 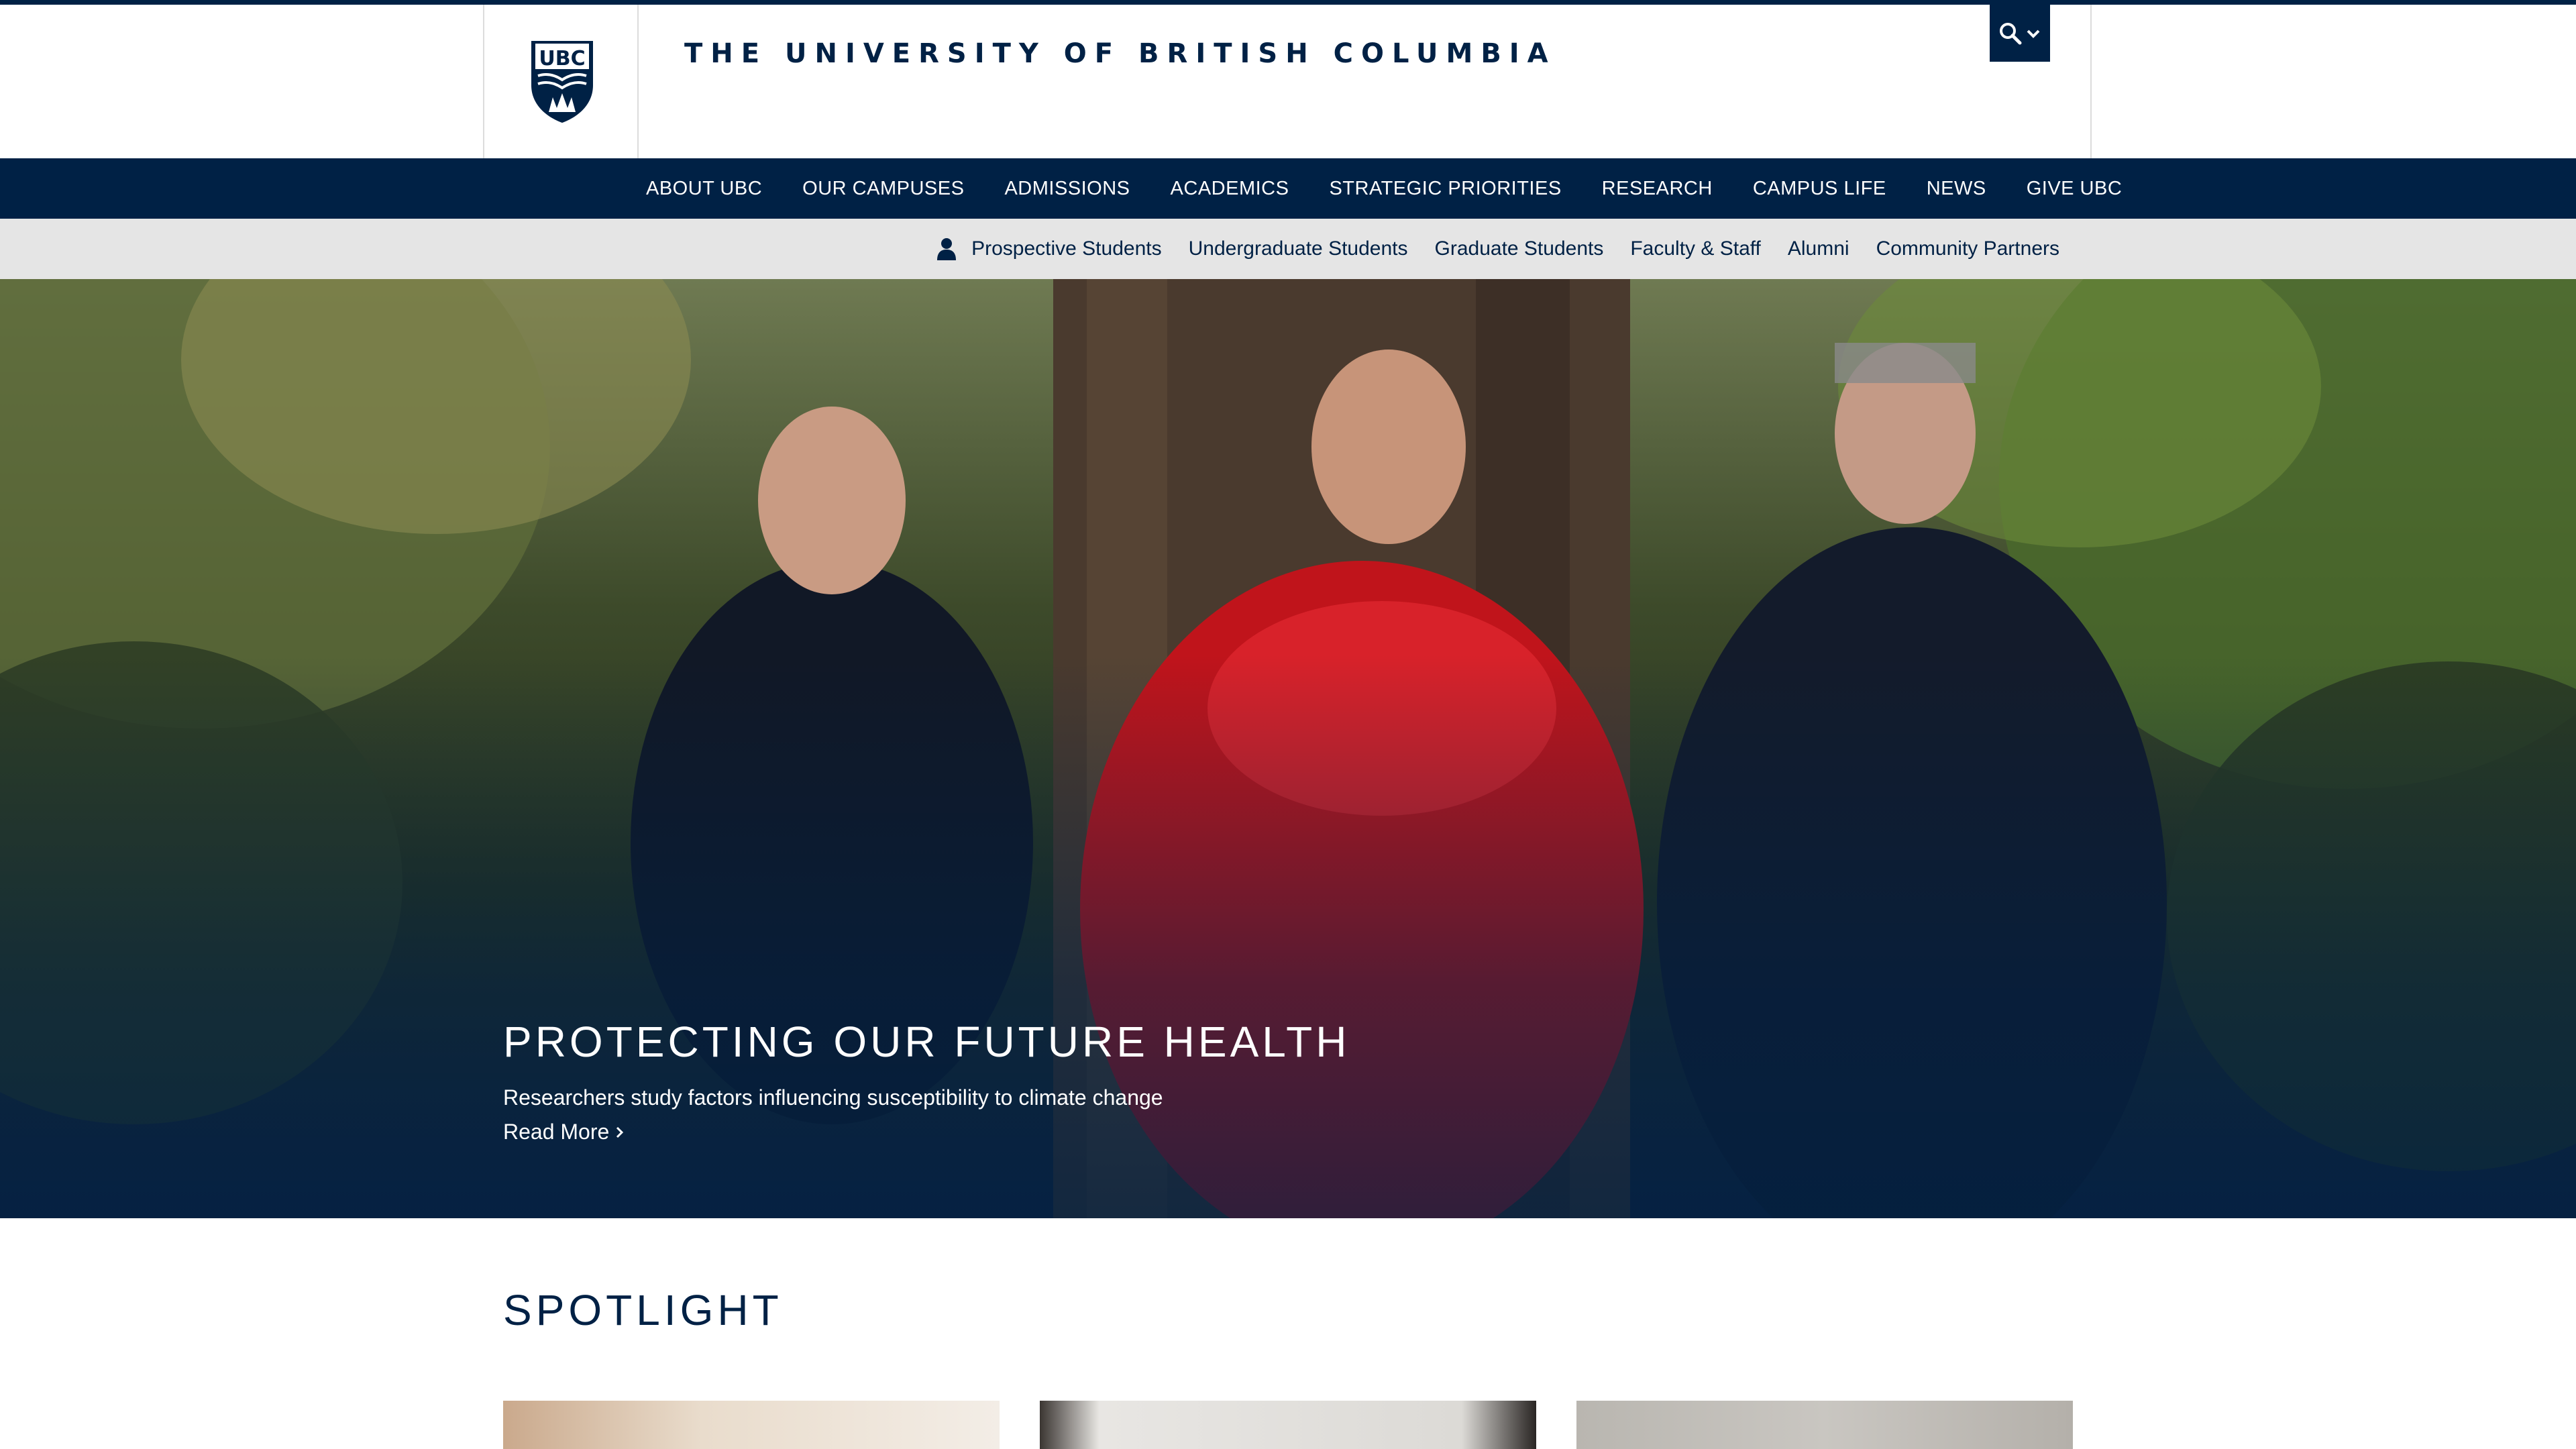 I want to click on spotlight-cards, so click(x=1288, y=1425).